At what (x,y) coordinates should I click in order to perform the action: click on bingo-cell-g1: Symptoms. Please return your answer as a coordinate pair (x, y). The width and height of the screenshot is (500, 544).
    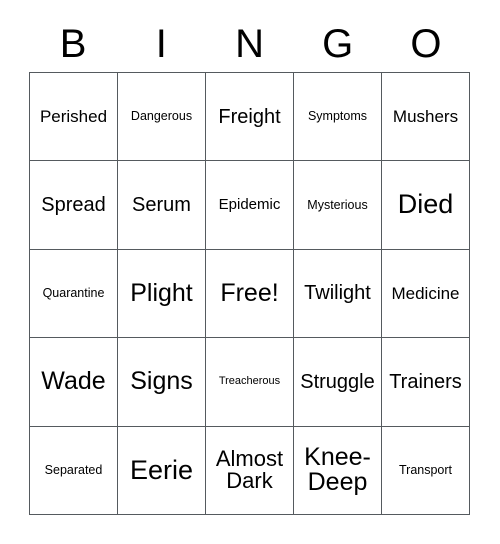
    Looking at the image, I should click on (338, 117).